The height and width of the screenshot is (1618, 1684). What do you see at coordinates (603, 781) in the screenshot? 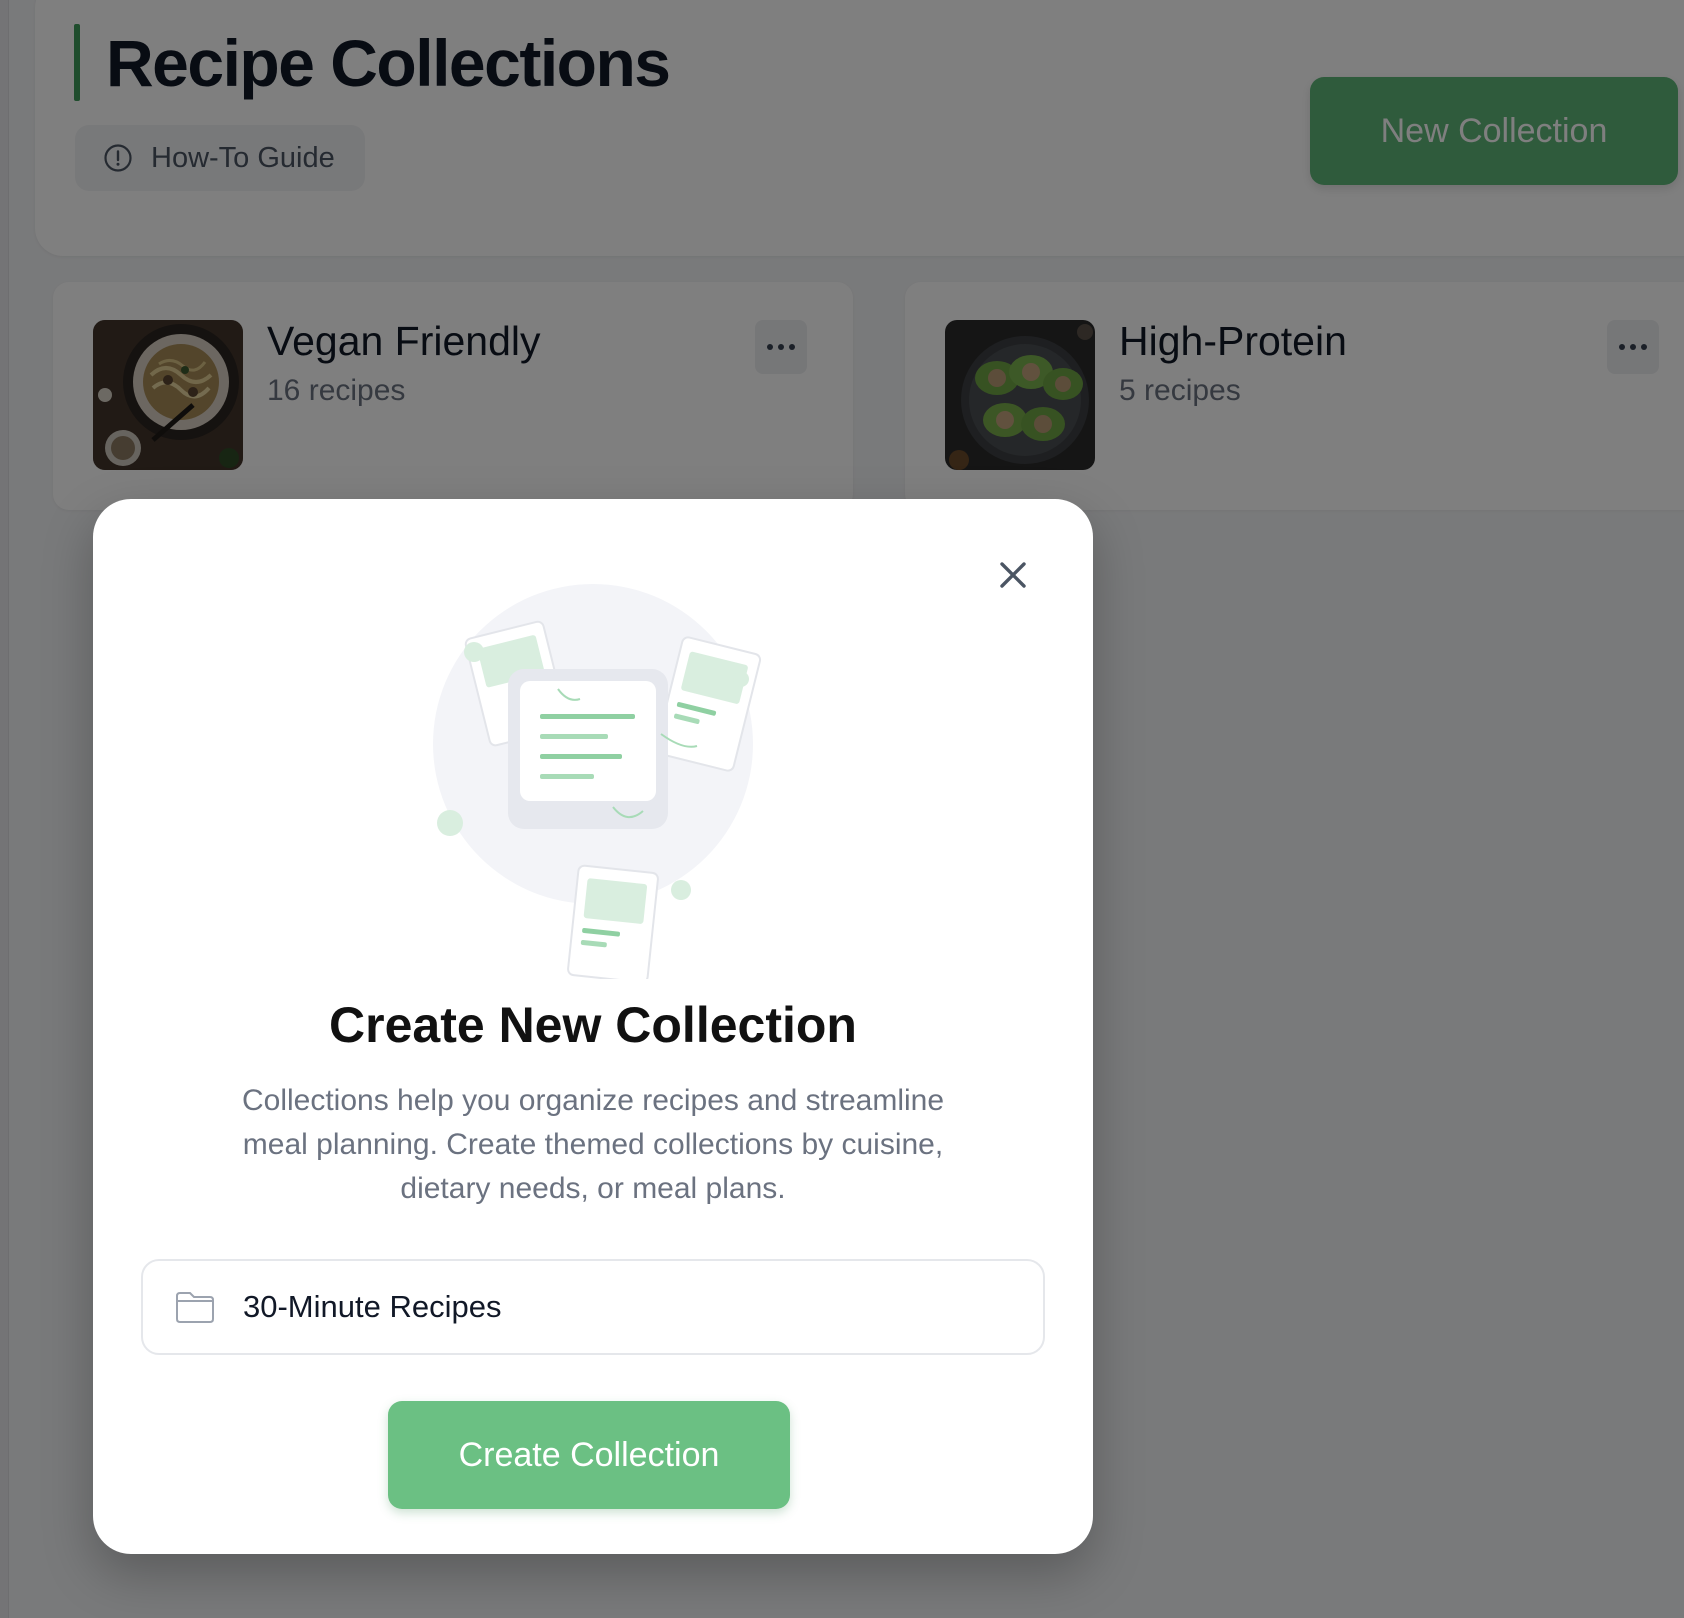
I see `collection-illustration` at bounding box center [603, 781].